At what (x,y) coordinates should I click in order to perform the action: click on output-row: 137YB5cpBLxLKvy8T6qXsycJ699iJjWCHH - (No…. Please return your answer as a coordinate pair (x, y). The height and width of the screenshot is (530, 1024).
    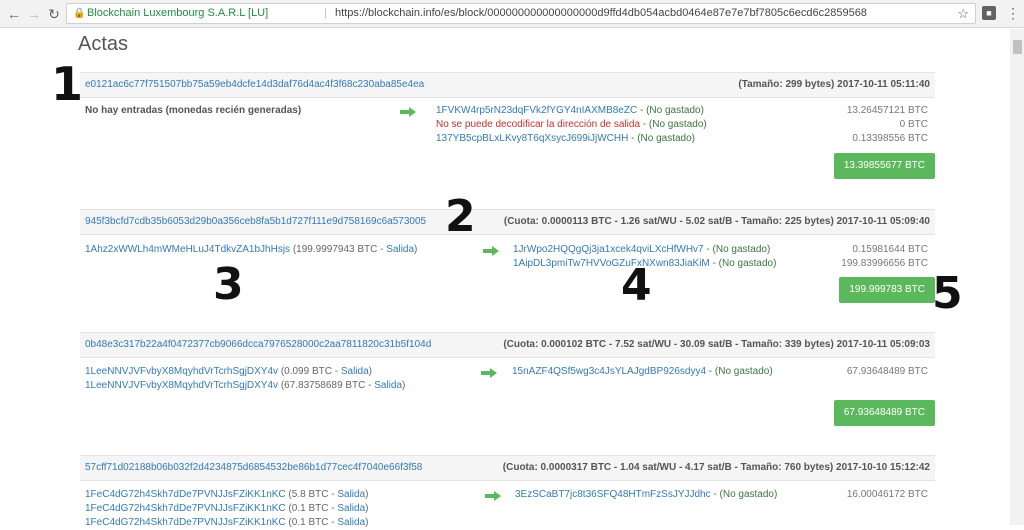
    Looking at the image, I should click on (565, 139).